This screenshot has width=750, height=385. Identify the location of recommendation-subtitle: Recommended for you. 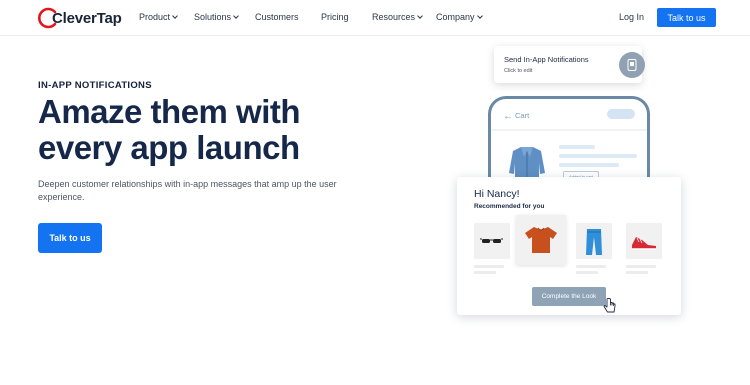
(509, 206).